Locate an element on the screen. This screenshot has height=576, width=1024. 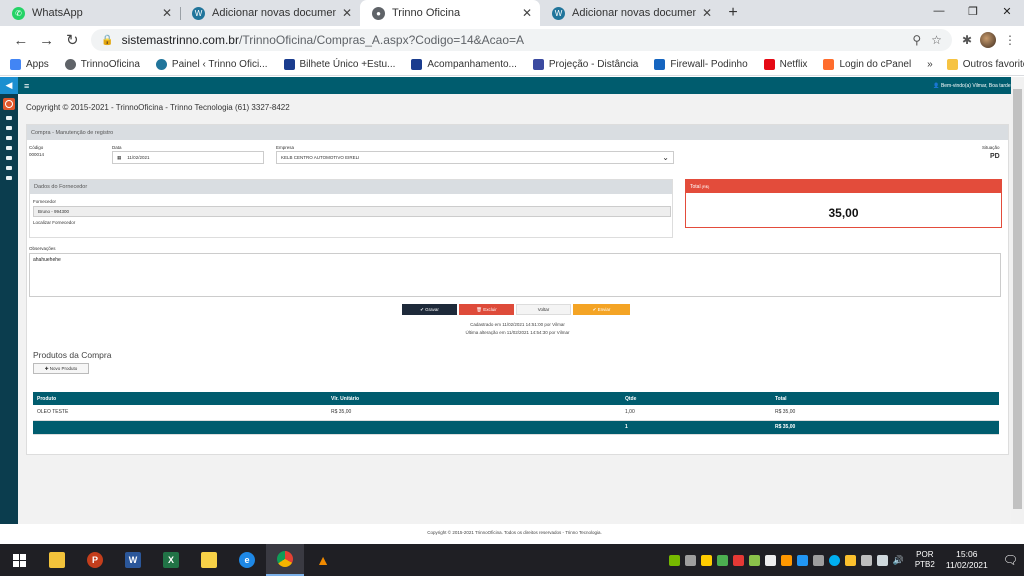
folder-icon is located at coordinates (57, 560).